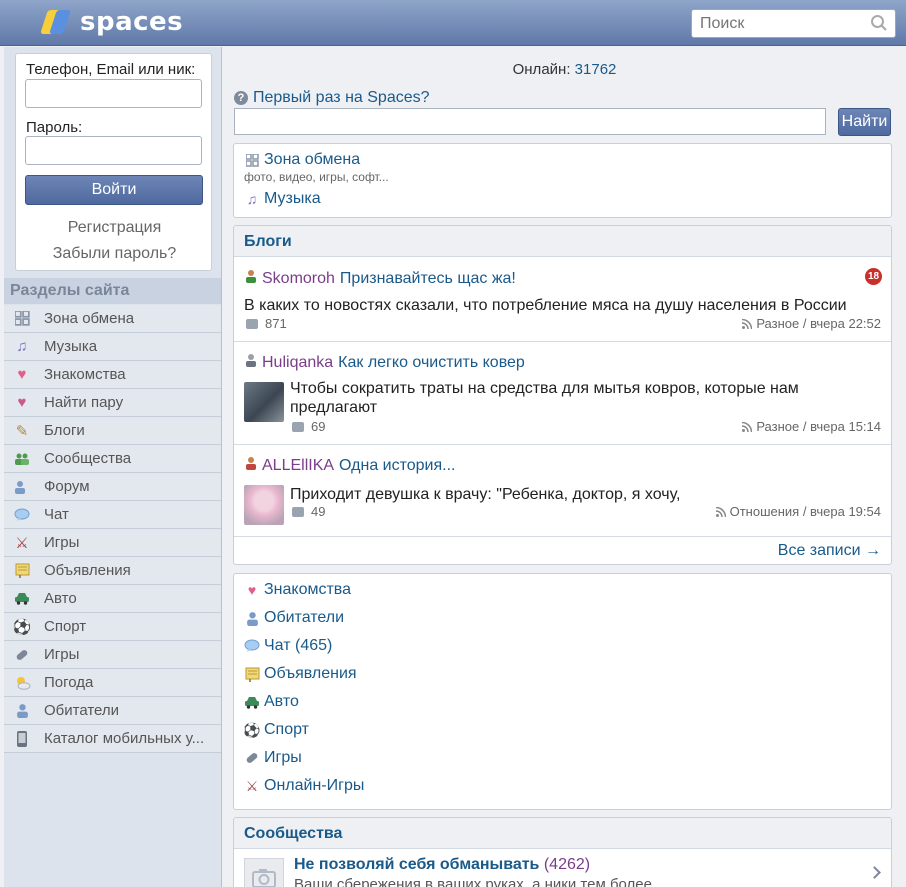 Image resolution: width=906 pixels, height=887 pixels. I want to click on search-icon, so click(879, 23).